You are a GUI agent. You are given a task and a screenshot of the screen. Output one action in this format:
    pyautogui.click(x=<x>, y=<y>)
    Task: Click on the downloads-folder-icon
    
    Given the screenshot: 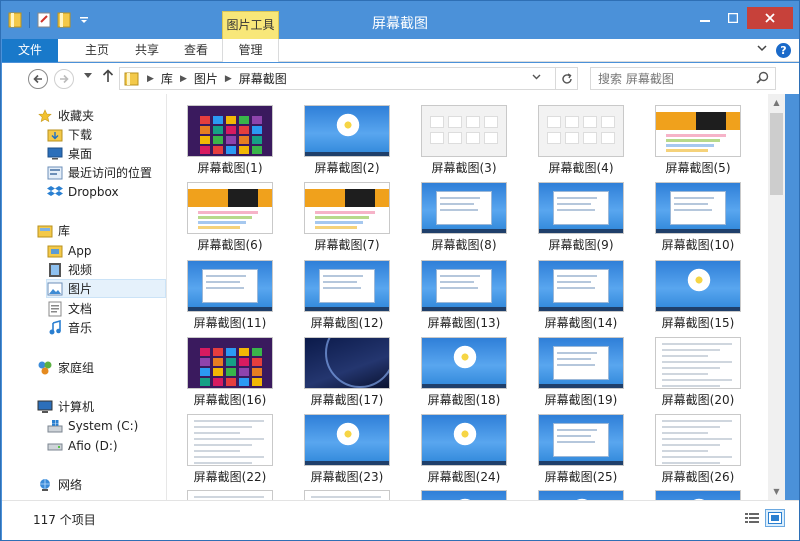 What is the action you would take?
    pyautogui.click(x=55, y=135)
    